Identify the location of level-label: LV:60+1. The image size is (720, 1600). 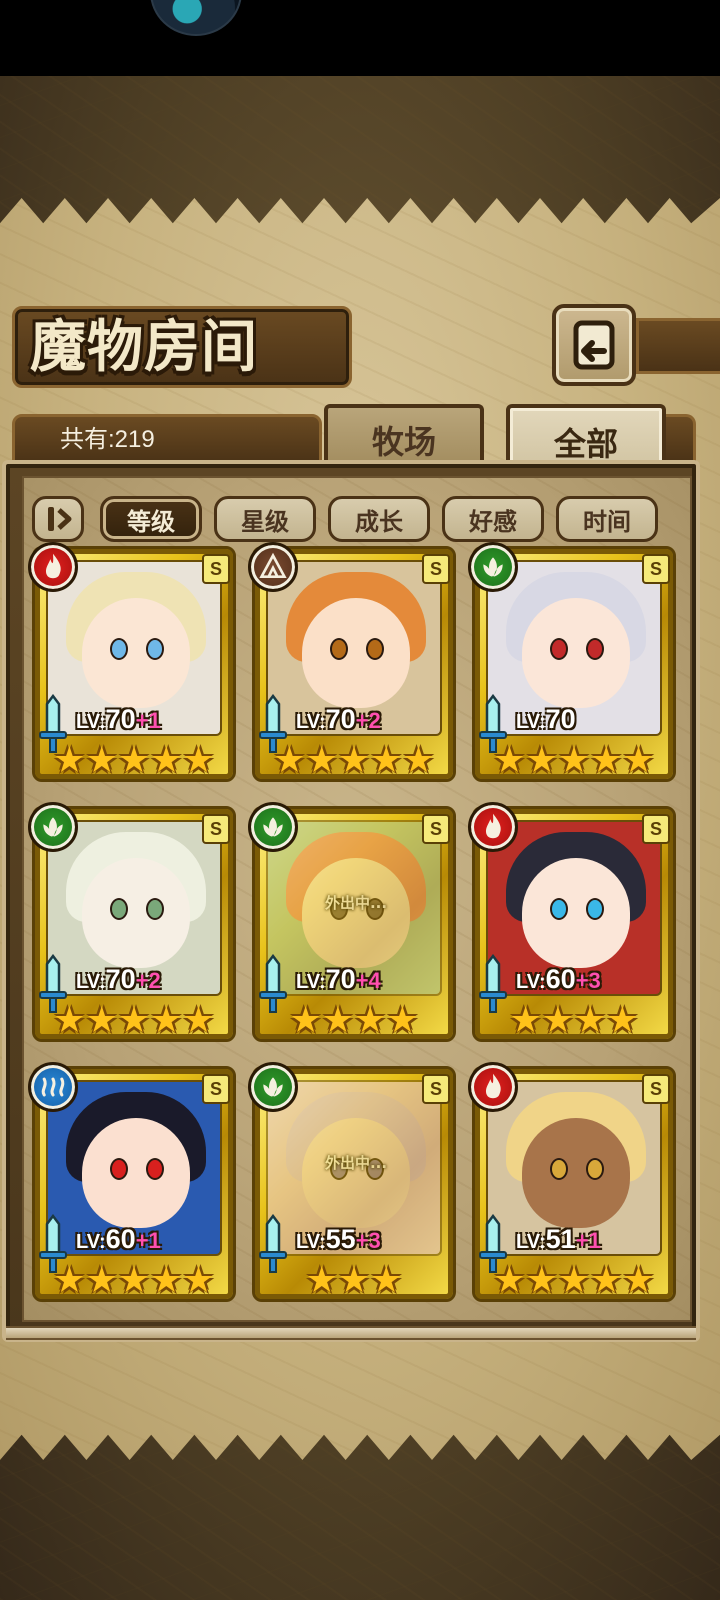
(118, 1239).